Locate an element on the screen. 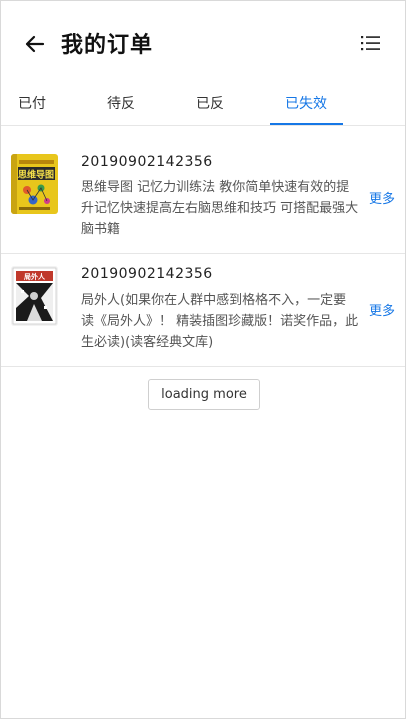 The width and height of the screenshot is (406, 719). book-cover-image: 思维导图 is located at coordinates (34, 184).